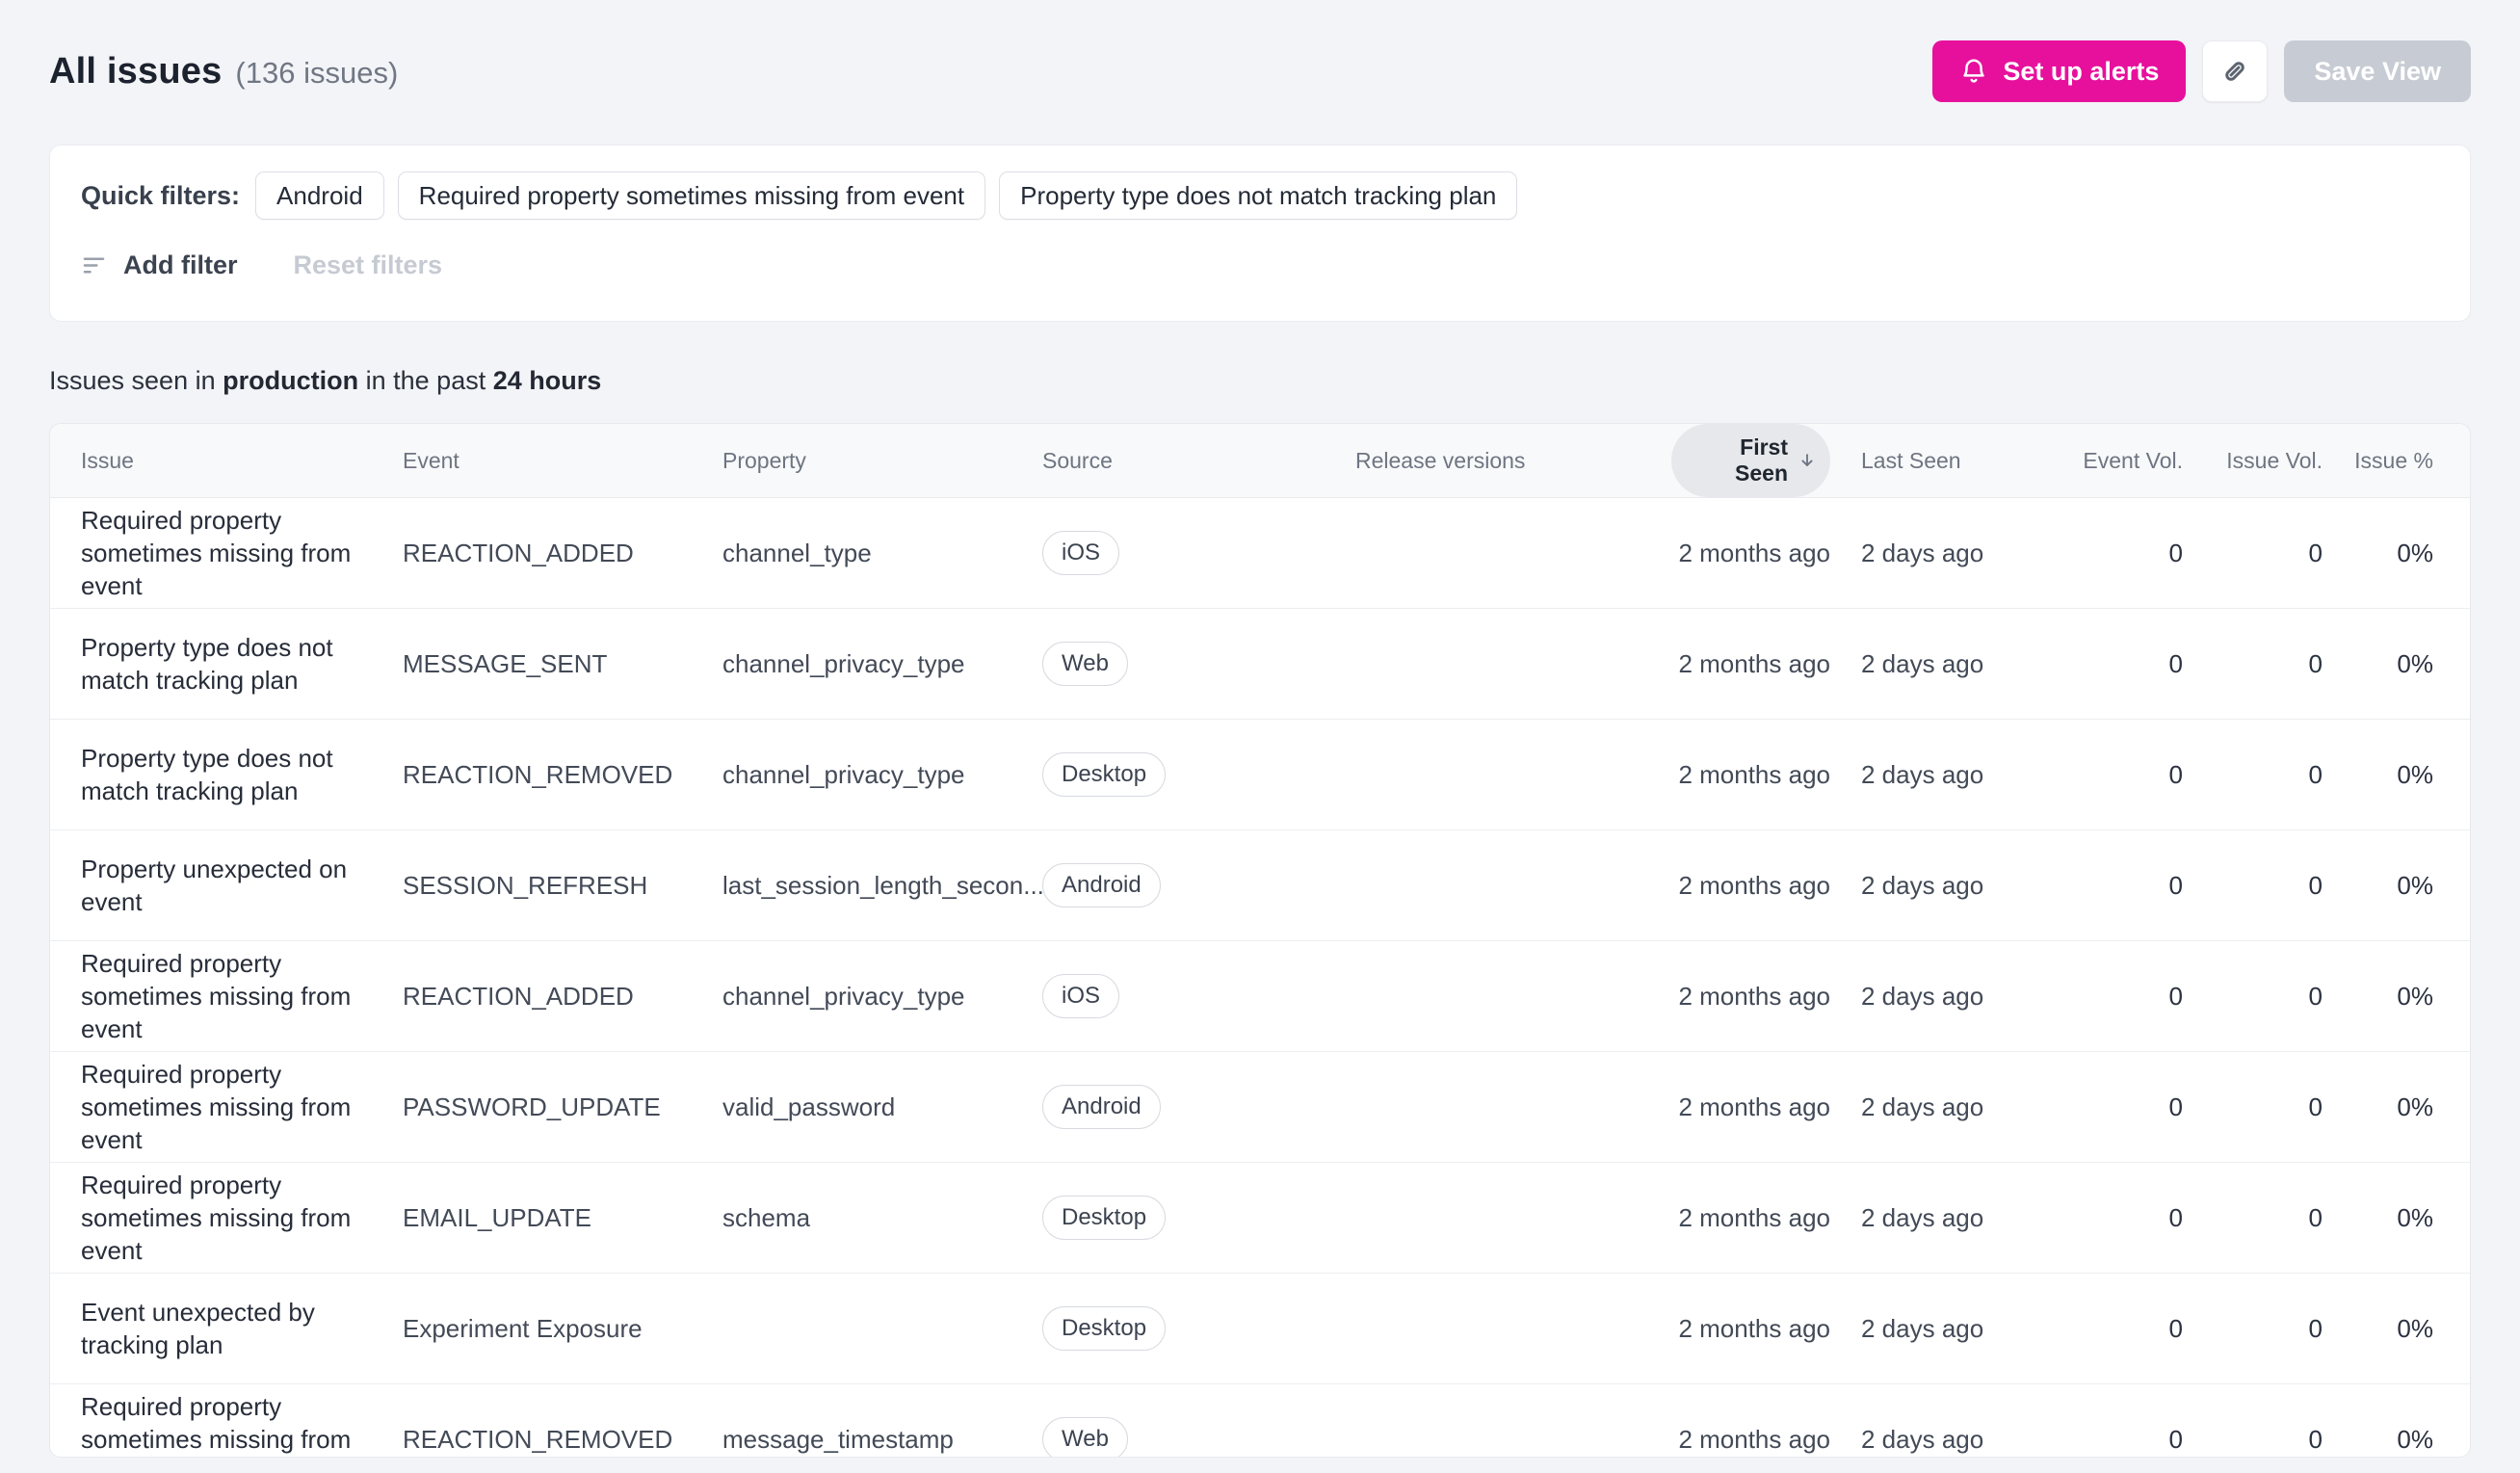 Image resolution: width=2520 pixels, height=1473 pixels. Describe the element at coordinates (180, 264) in the screenshot. I see `add-filter-label: Add filter` at that location.